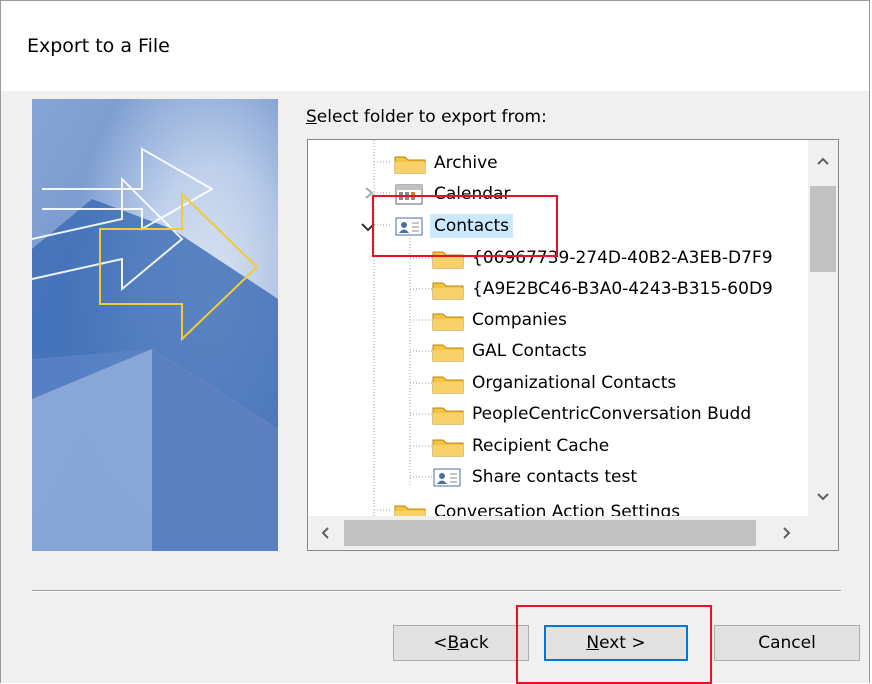 The image size is (872, 684). I want to click on tree-item-label: GAL Contacts, so click(529, 351).